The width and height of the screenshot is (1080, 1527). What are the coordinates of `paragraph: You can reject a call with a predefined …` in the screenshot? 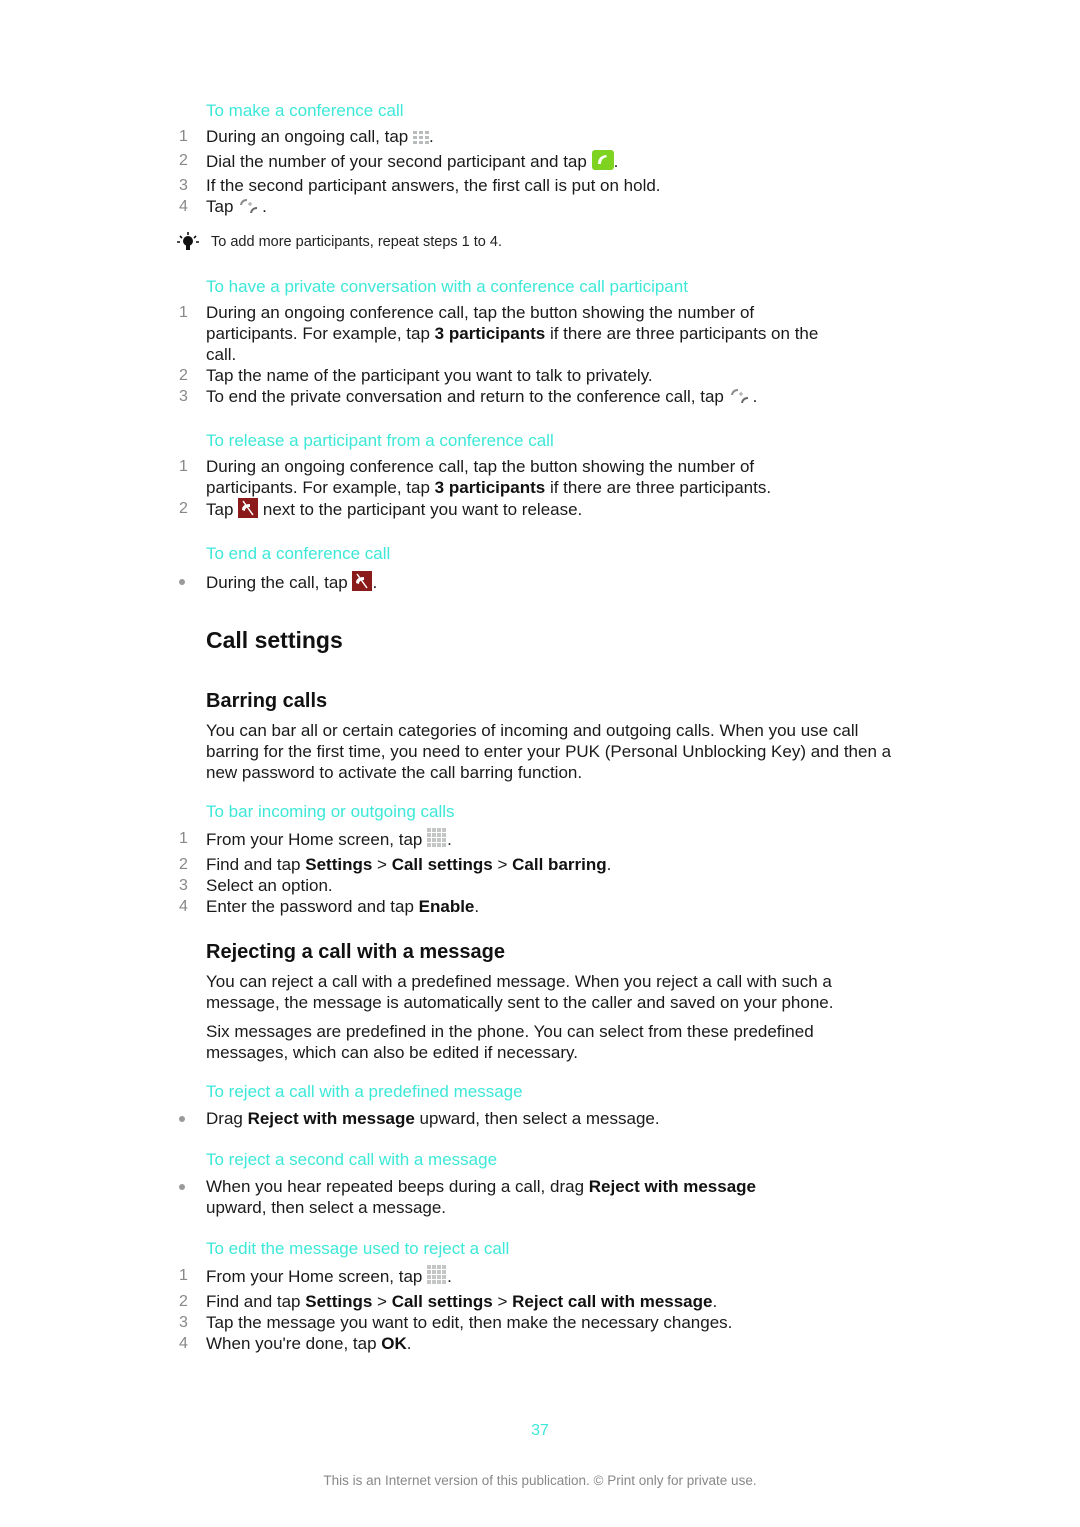 It's located at (520, 992).